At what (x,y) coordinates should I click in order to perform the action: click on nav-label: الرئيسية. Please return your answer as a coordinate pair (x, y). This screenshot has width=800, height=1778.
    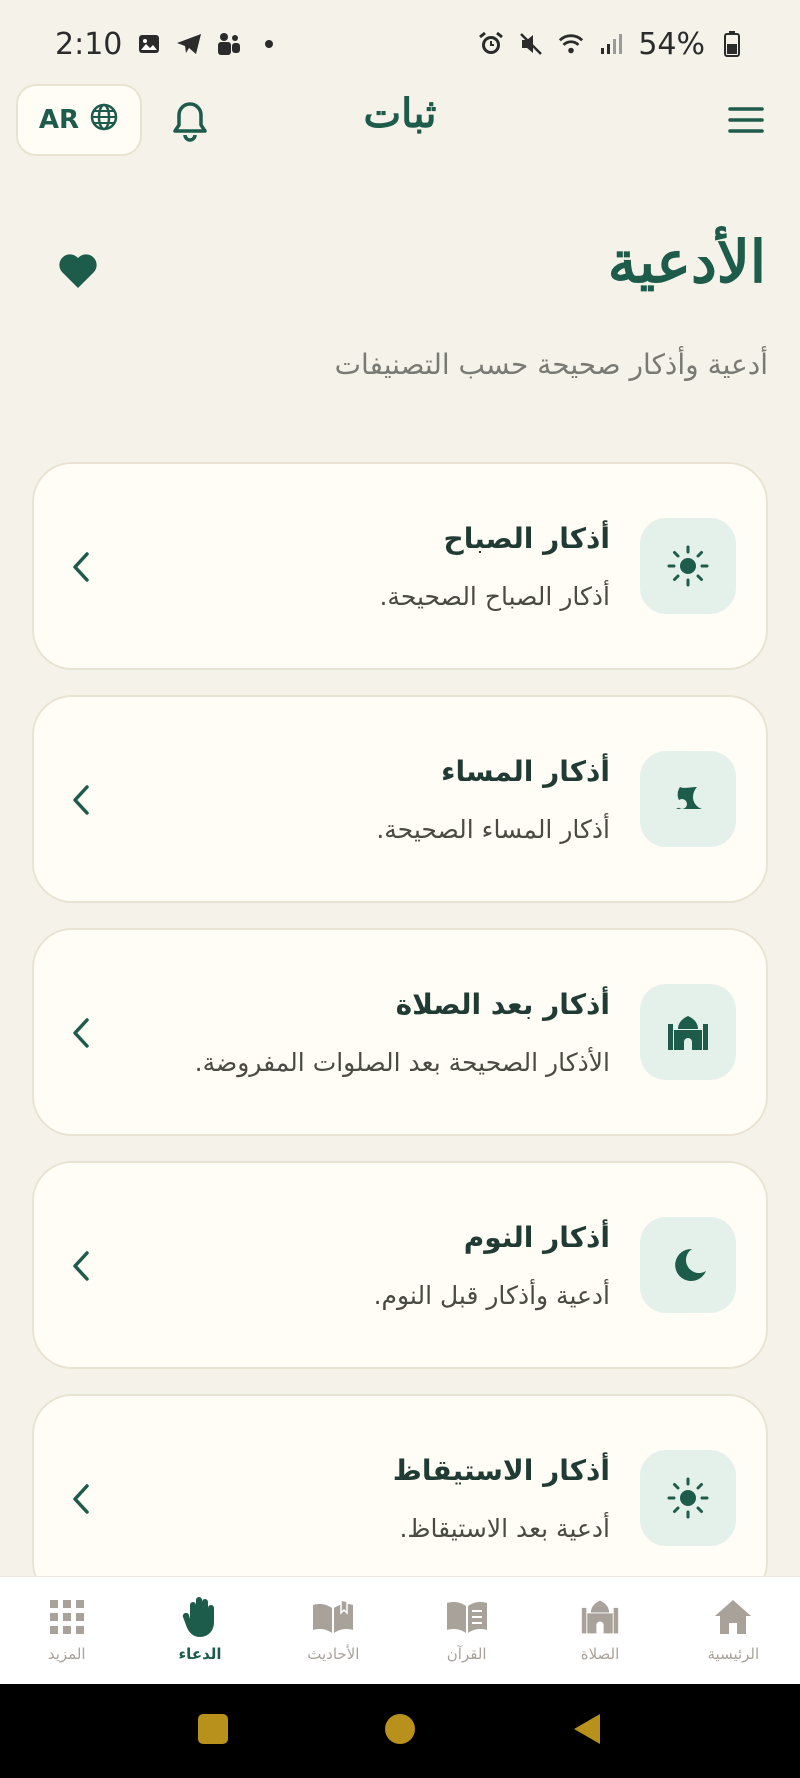
    Looking at the image, I should click on (733, 1654).